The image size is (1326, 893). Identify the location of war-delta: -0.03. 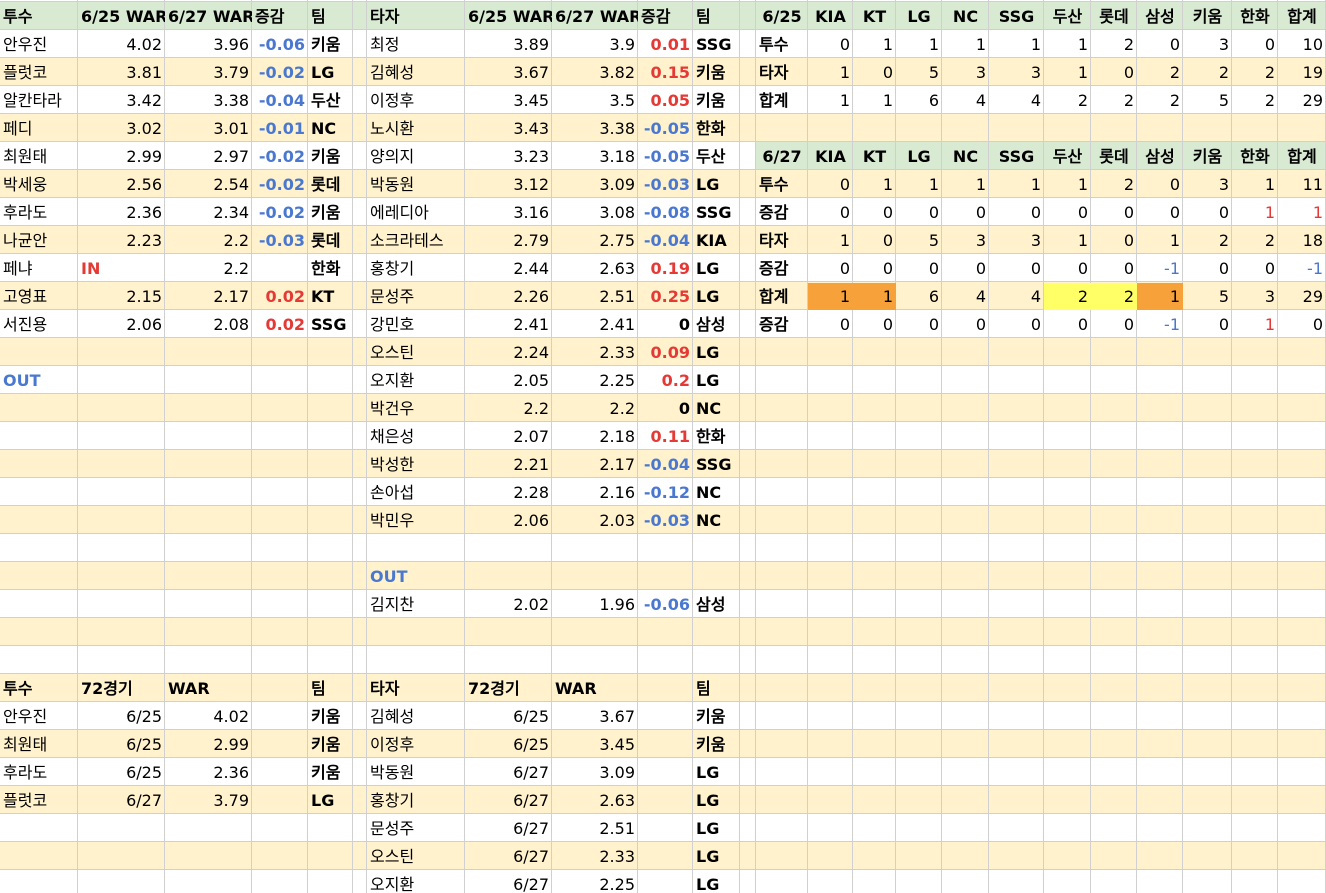
(665, 184).